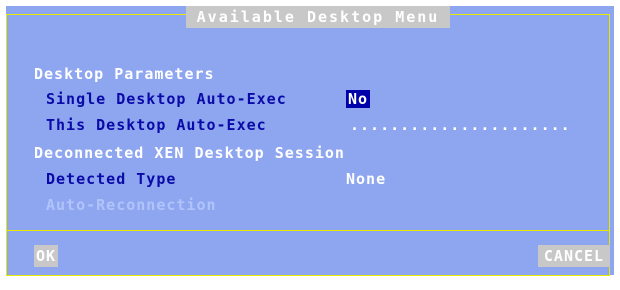 This screenshot has height=290, width=620. I want to click on this-desktop-autoexec-label: This Desktop Auto-Exec, so click(156, 125).